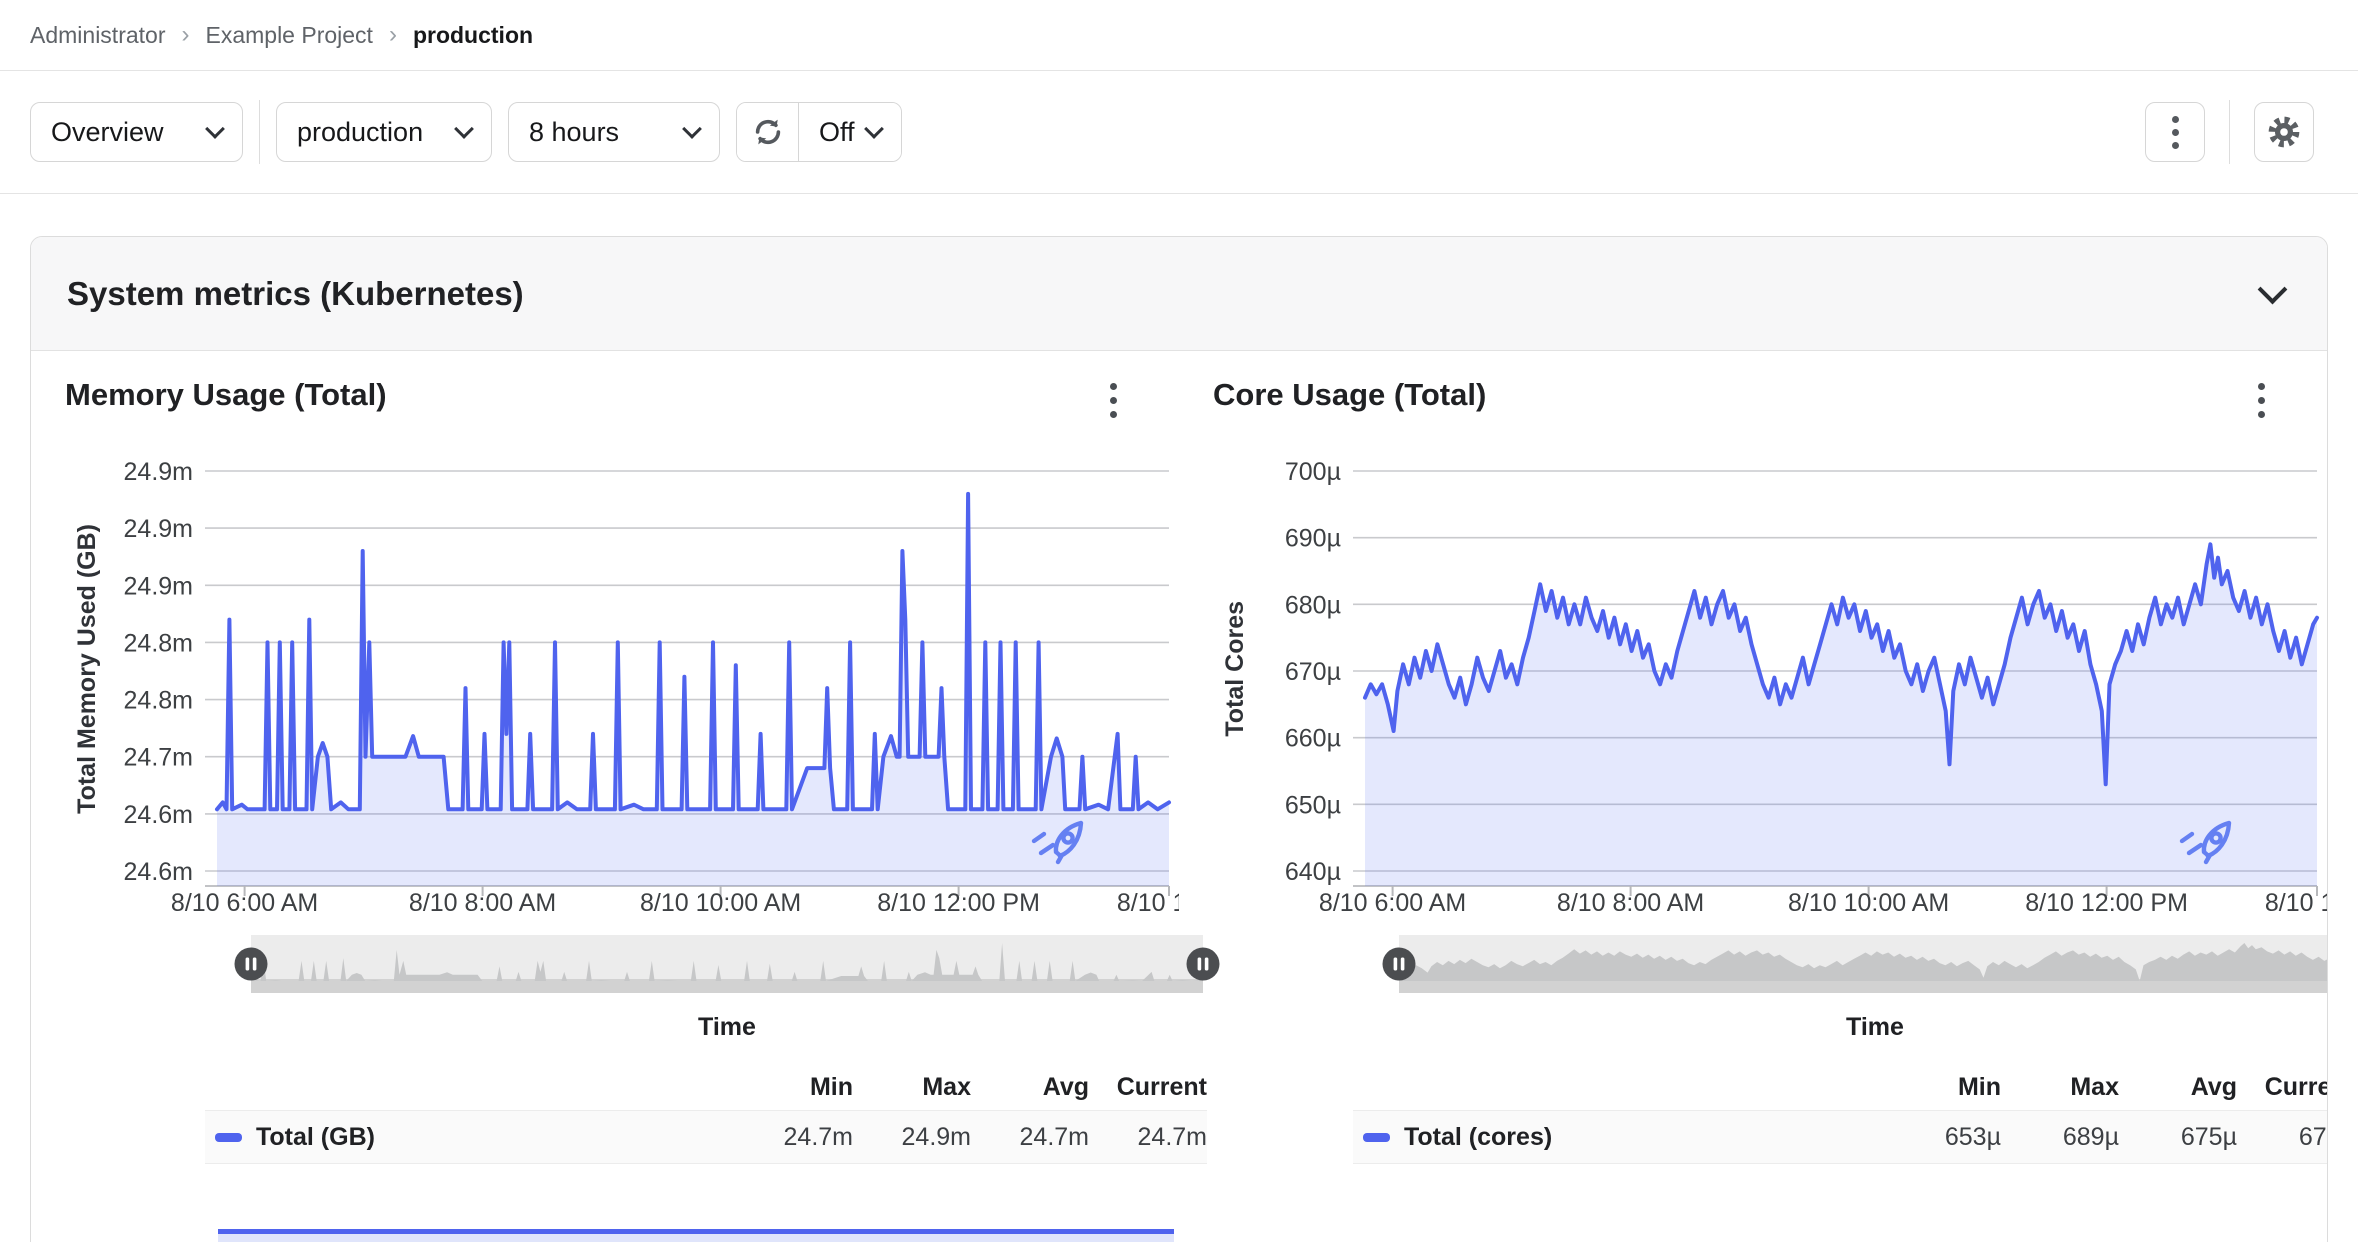  What do you see at coordinates (360, 131) in the screenshot?
I see `environment-select-label: production` at bounding box center [360, 131].